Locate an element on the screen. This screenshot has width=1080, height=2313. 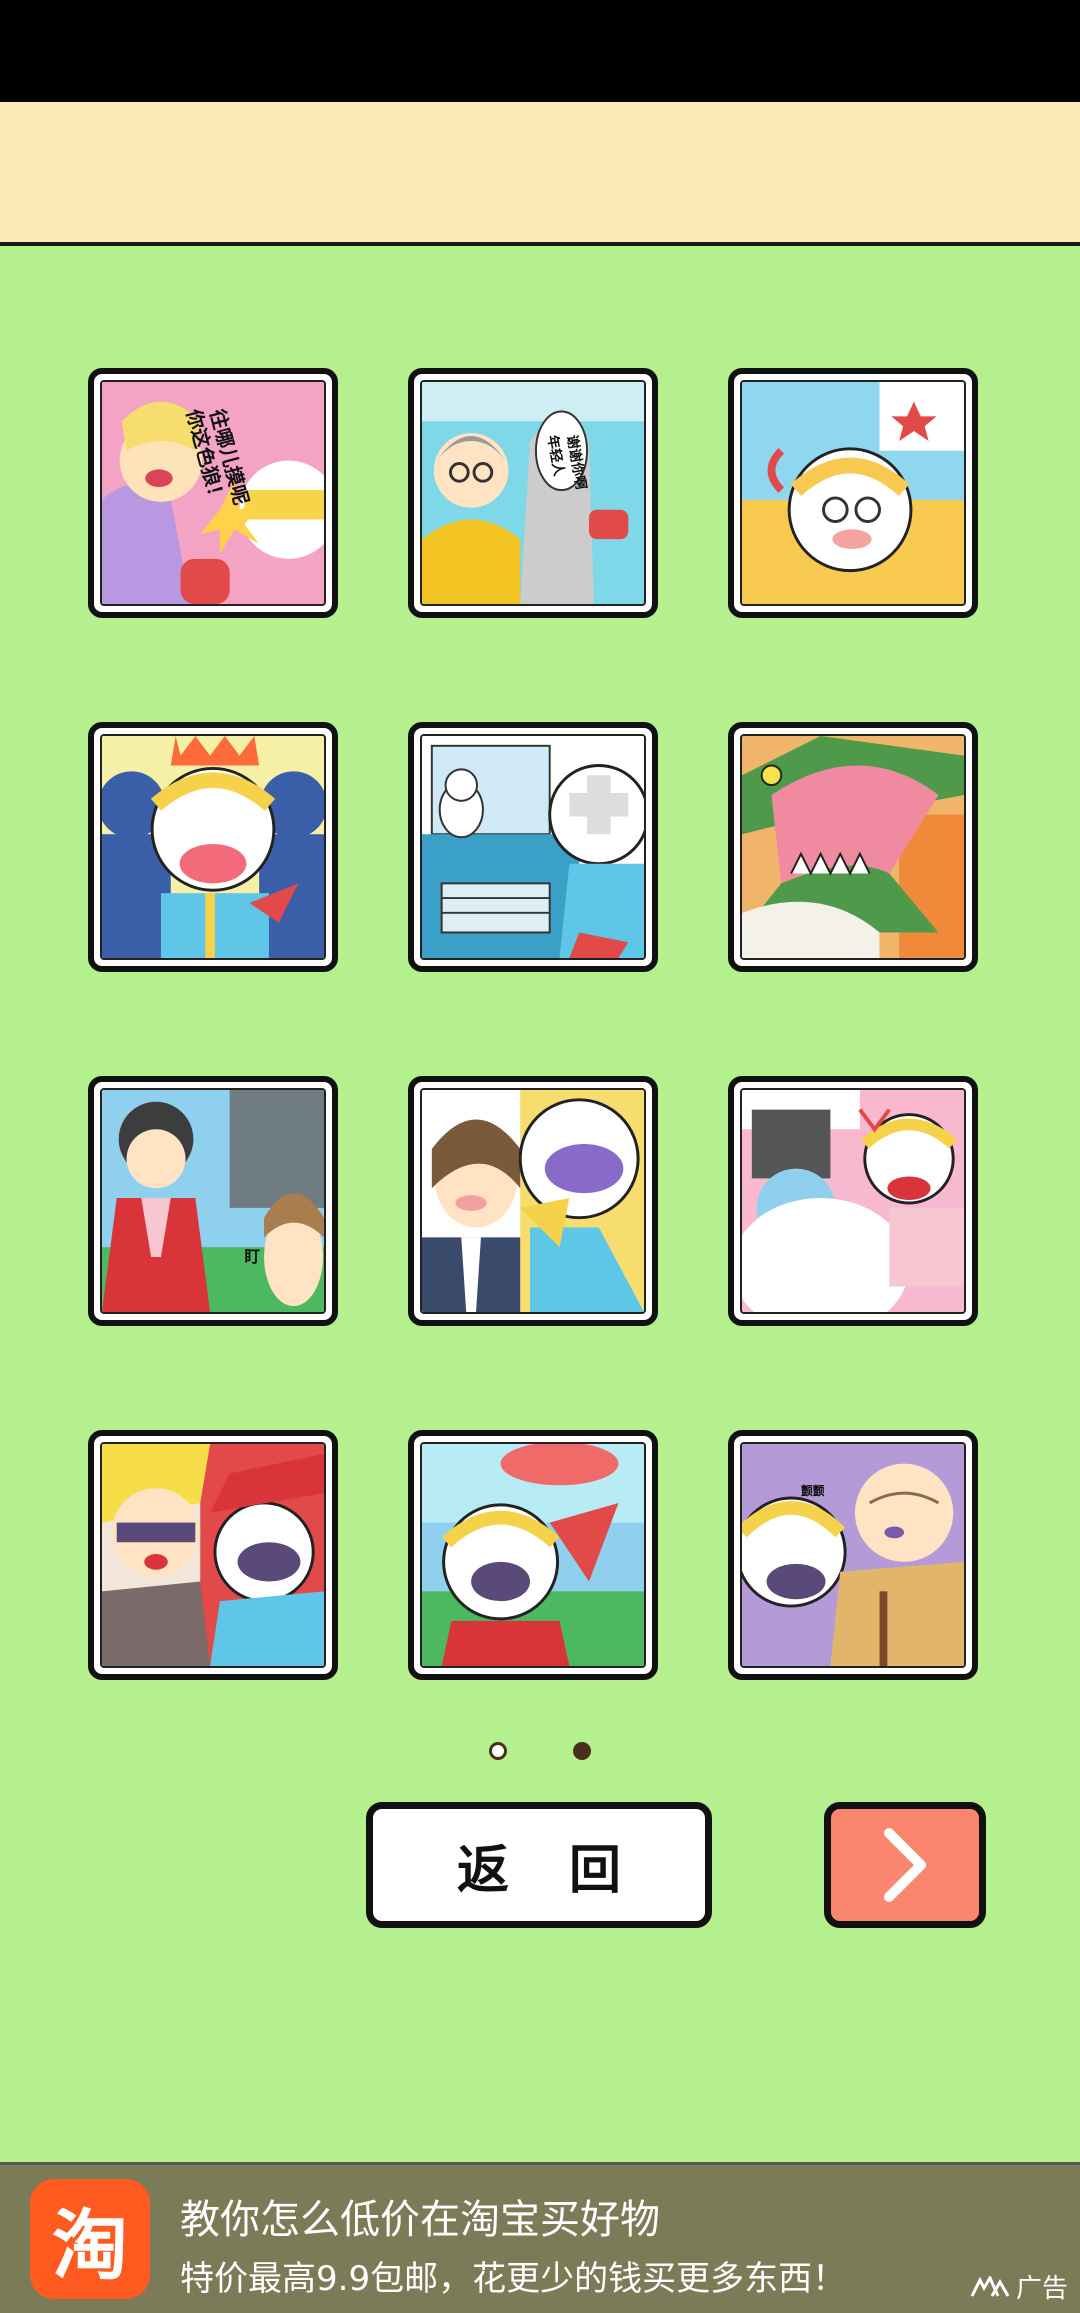
chevron-right-icon is located at coordinates (905, 1865).